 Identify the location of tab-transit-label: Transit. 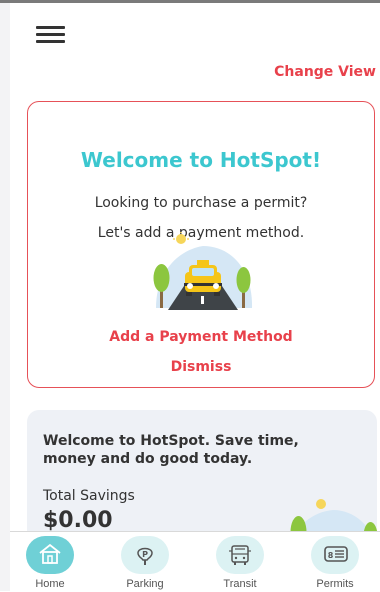
(240, 584).